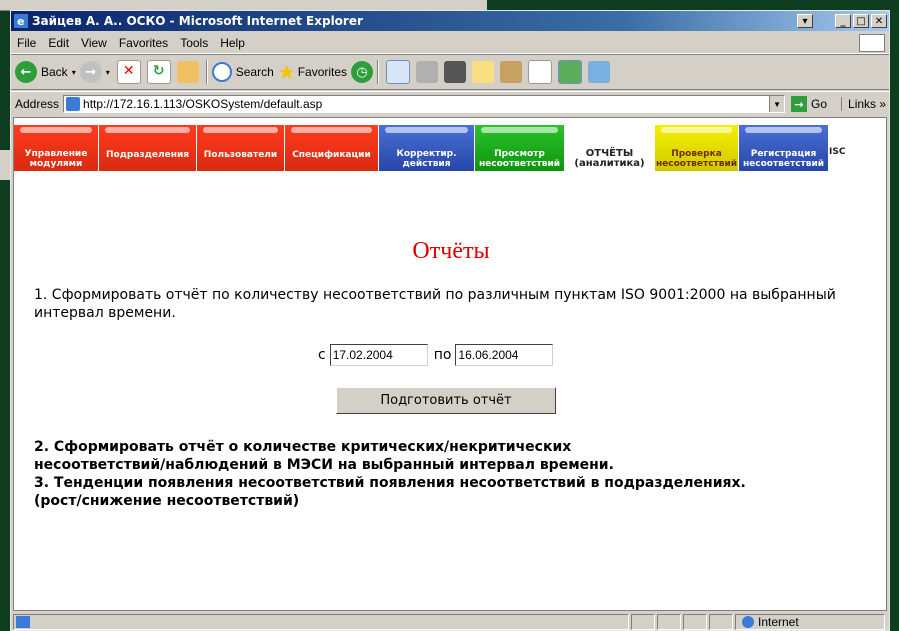 Image resolution: width=899 pixels, height=631 pixels. What do you see at coordinates (108, 72) in the screenshot?
I see `forward-dropdown-icon: ▾` at bounding box center [108, 72].